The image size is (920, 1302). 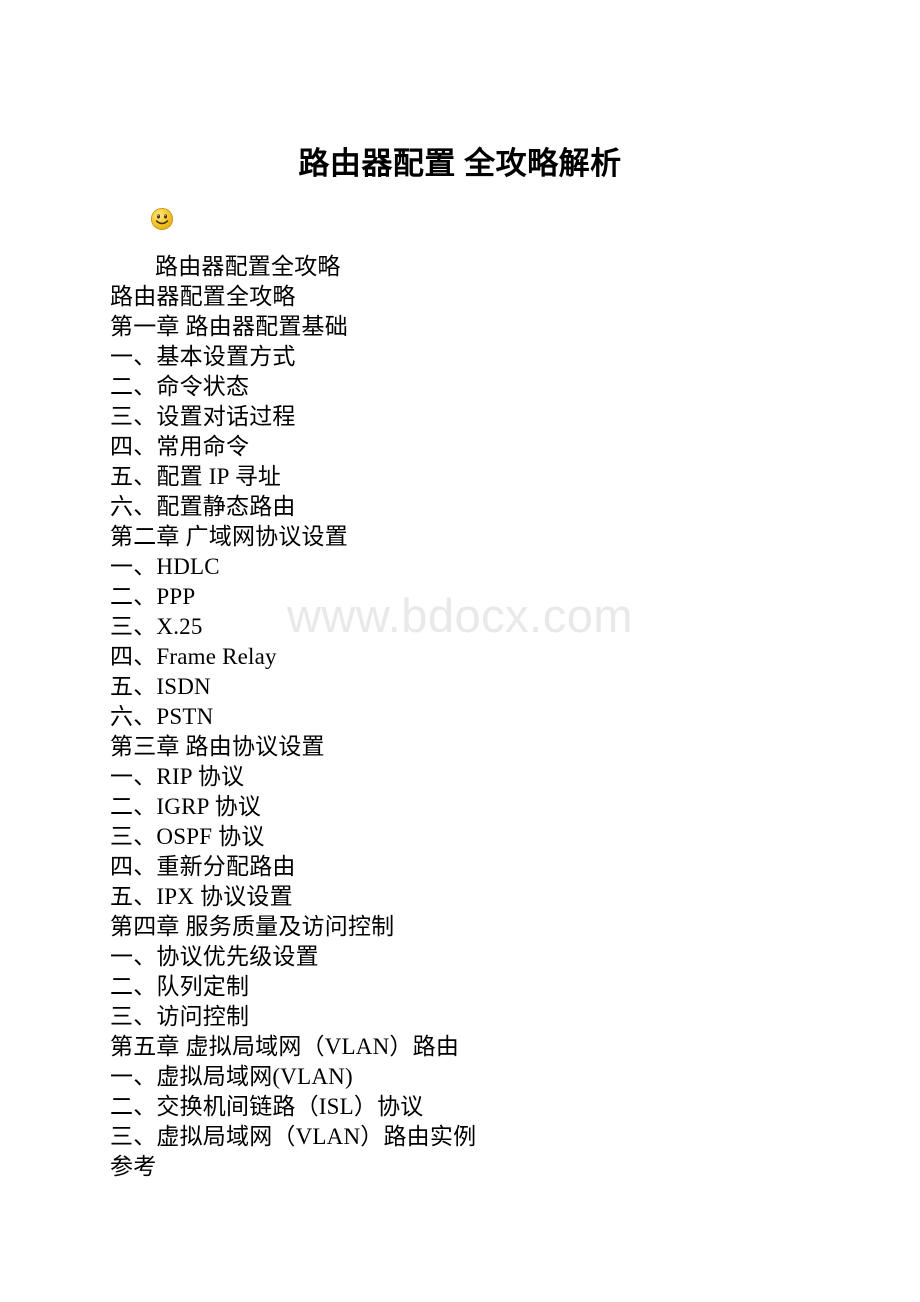 What do you see at coordinates (133, 1166) in the screenshot?
I see `outline-line: 参考` at bounding box center [133, 1166].